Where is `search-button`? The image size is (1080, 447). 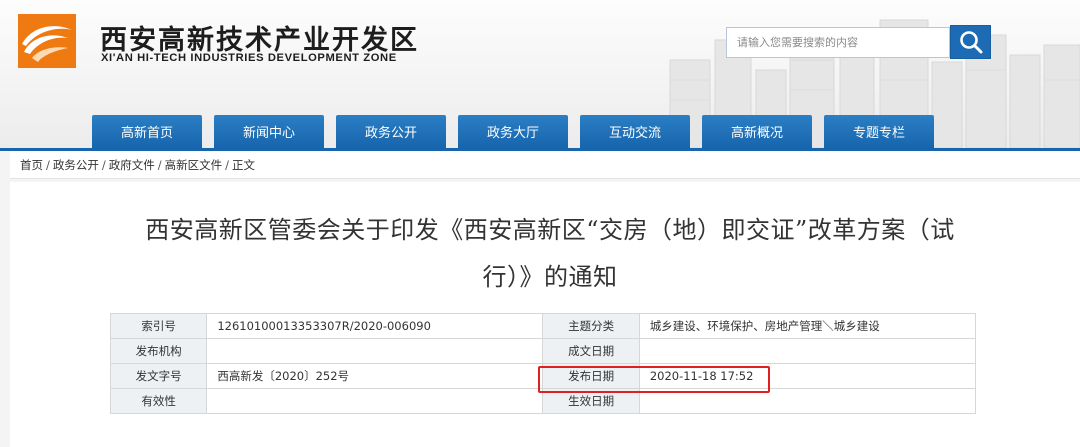 search-button is located at coordinates (970, 42).